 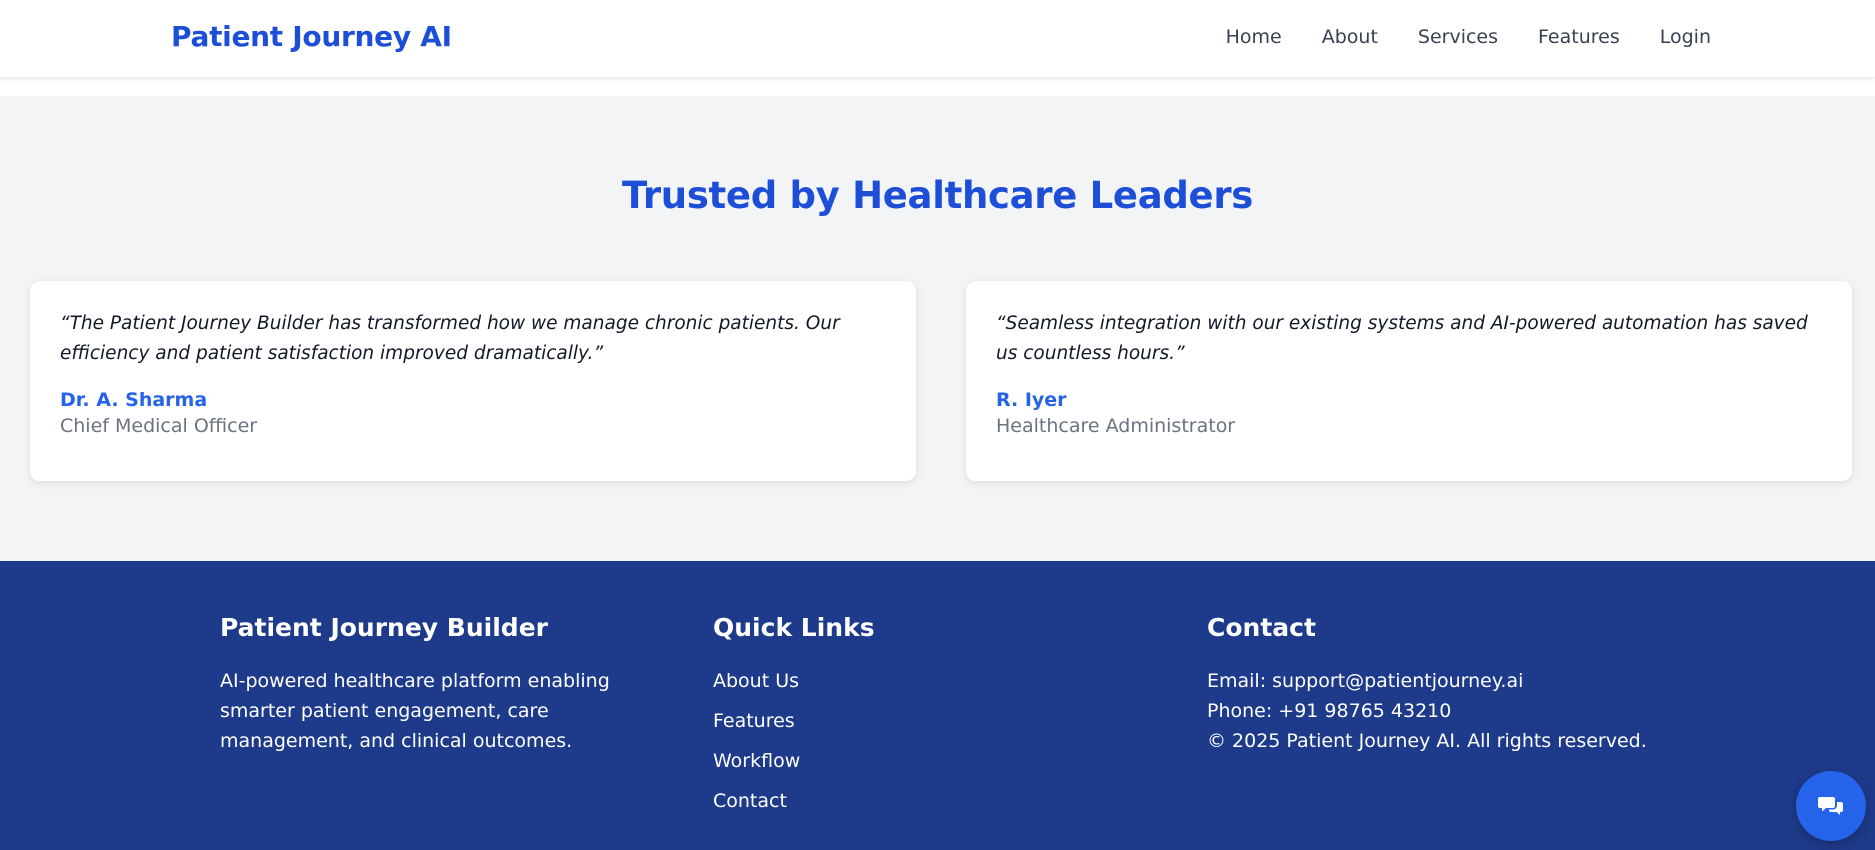 I want to click on testimonials-title: Trusted by Healthcare Leaders, so click(x=937, y=195).